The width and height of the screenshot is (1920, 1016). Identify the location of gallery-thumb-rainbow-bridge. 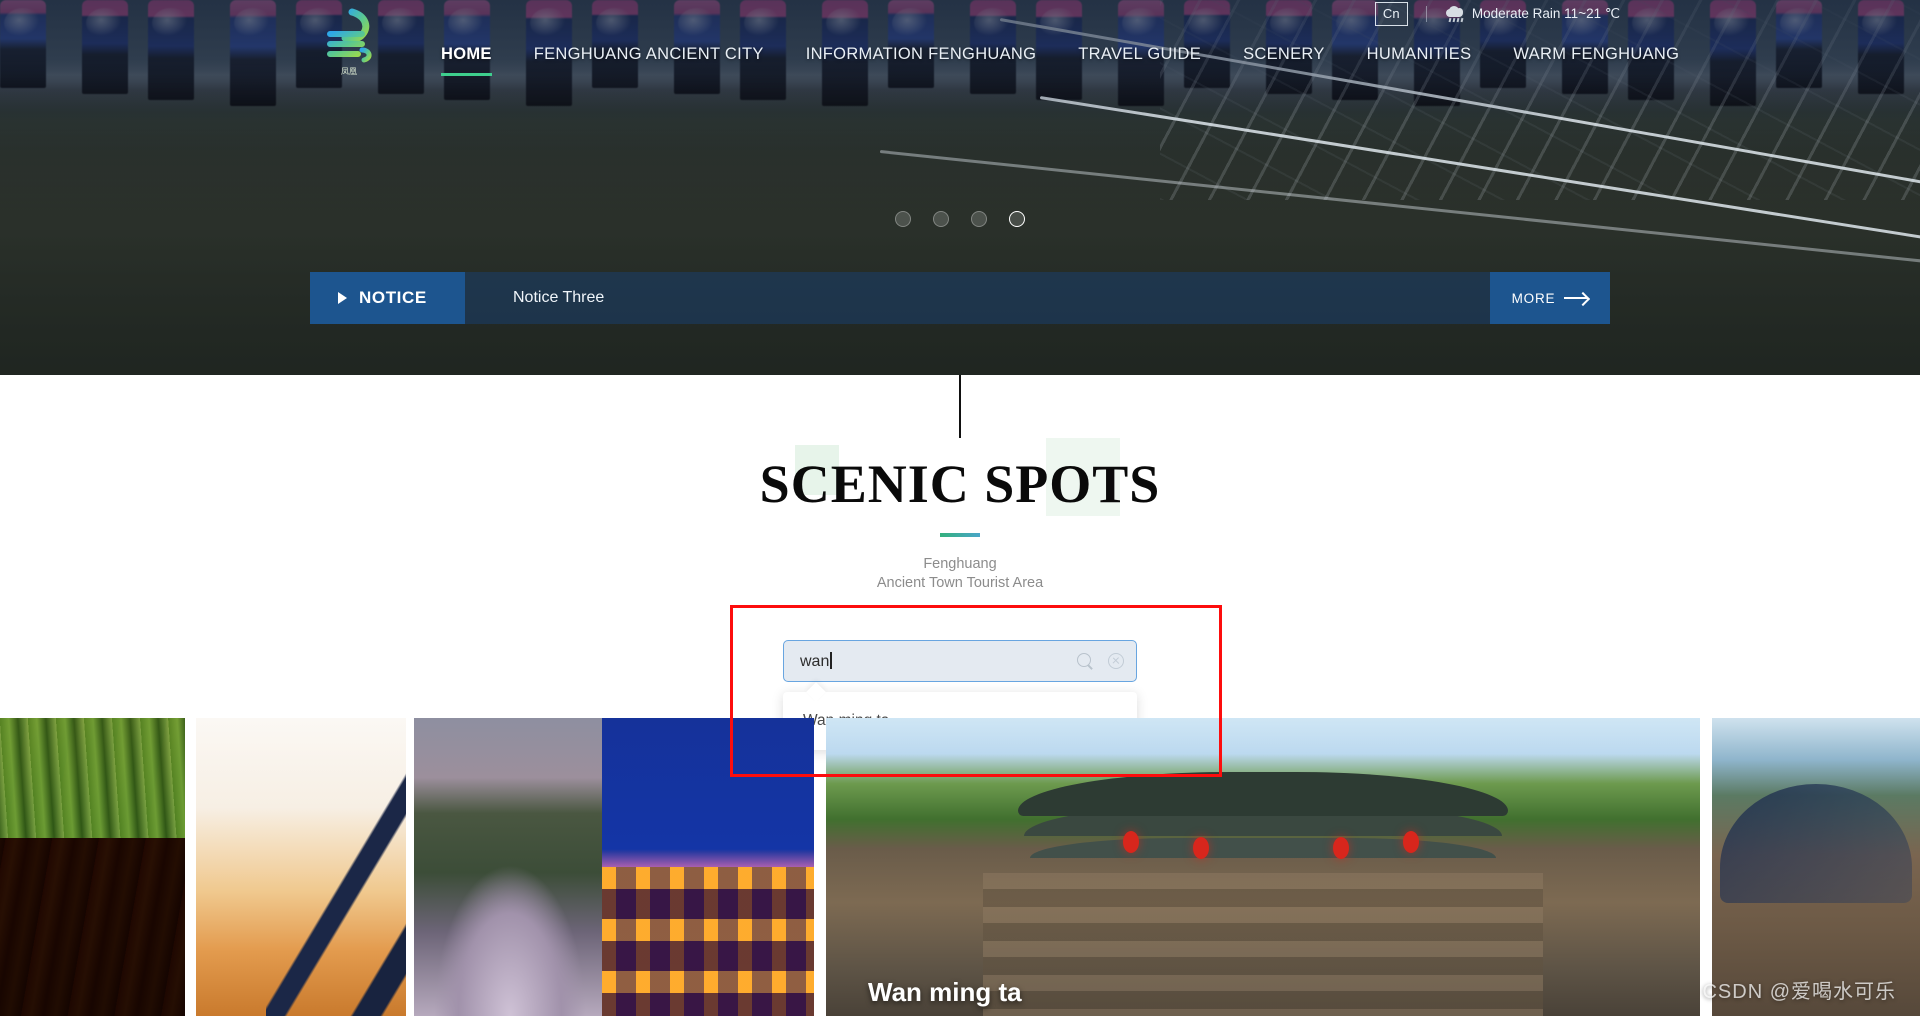
(510, 867).